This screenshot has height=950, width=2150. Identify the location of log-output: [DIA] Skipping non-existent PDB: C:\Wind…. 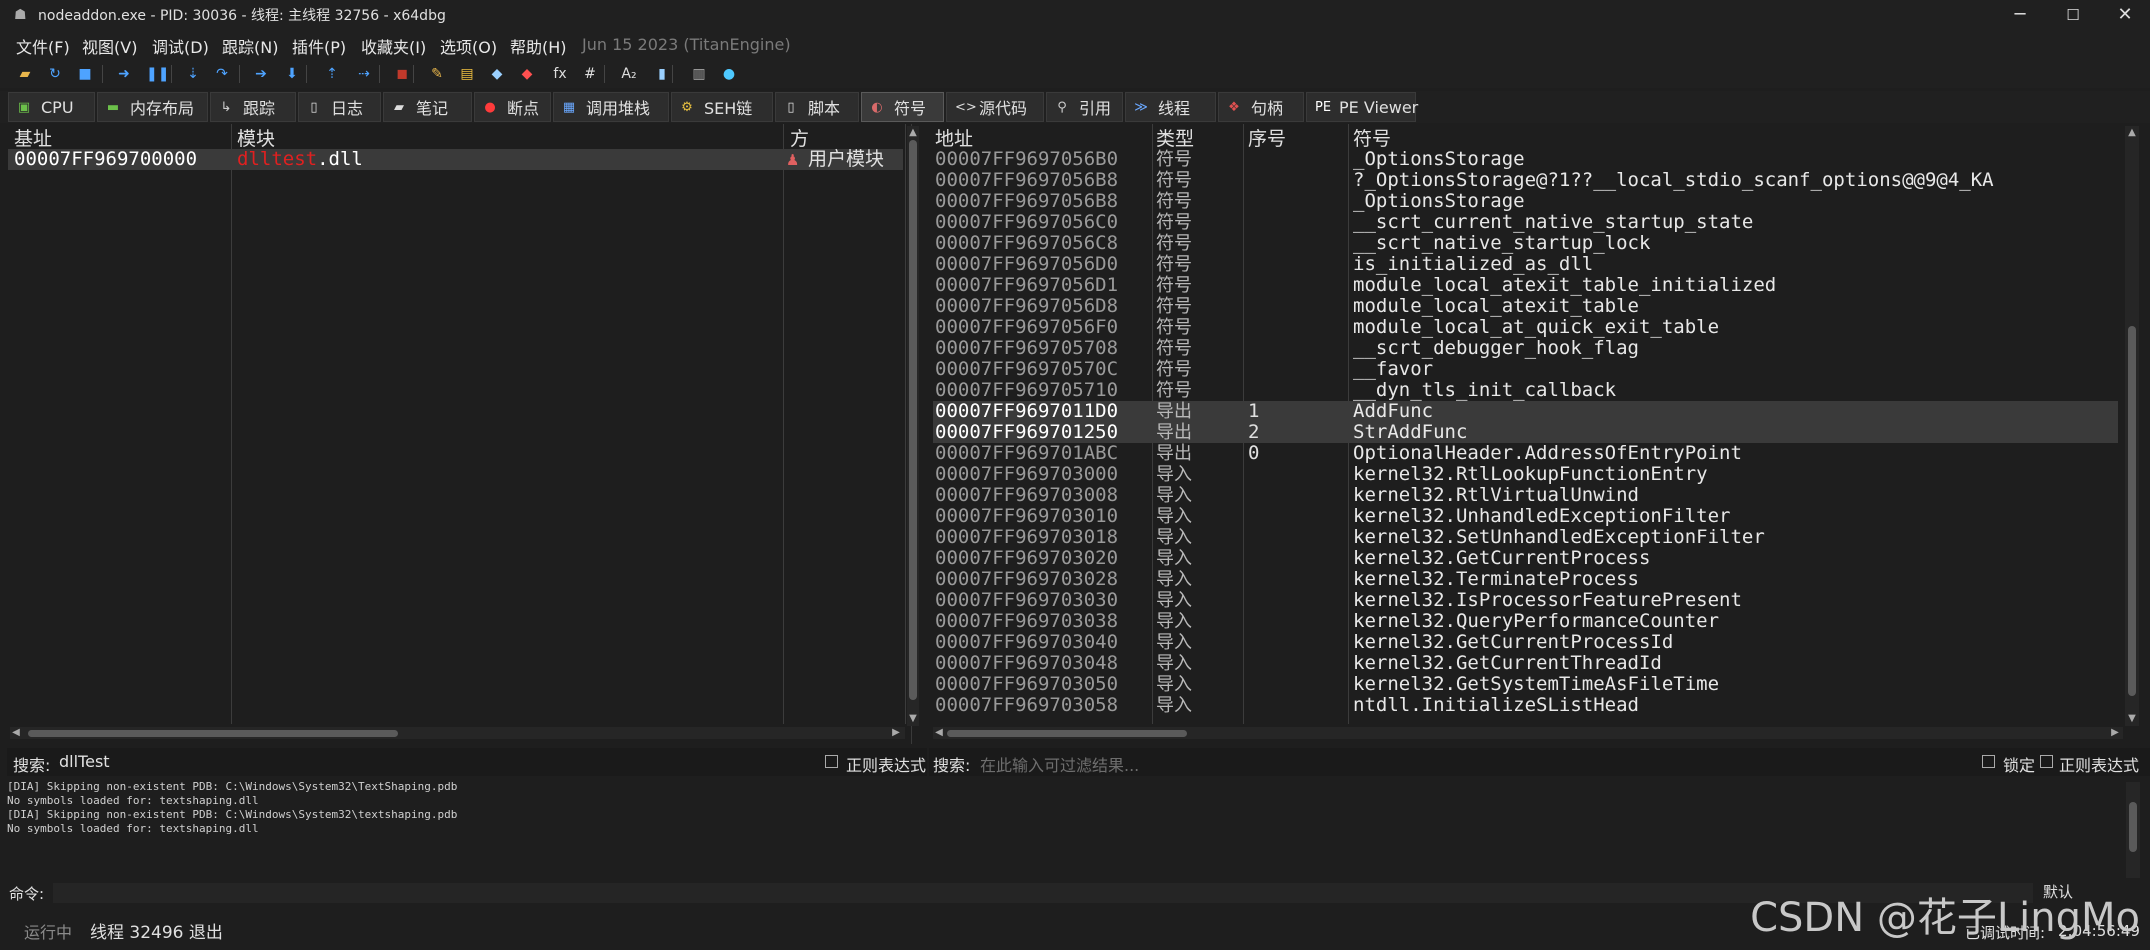
(1067, 830).